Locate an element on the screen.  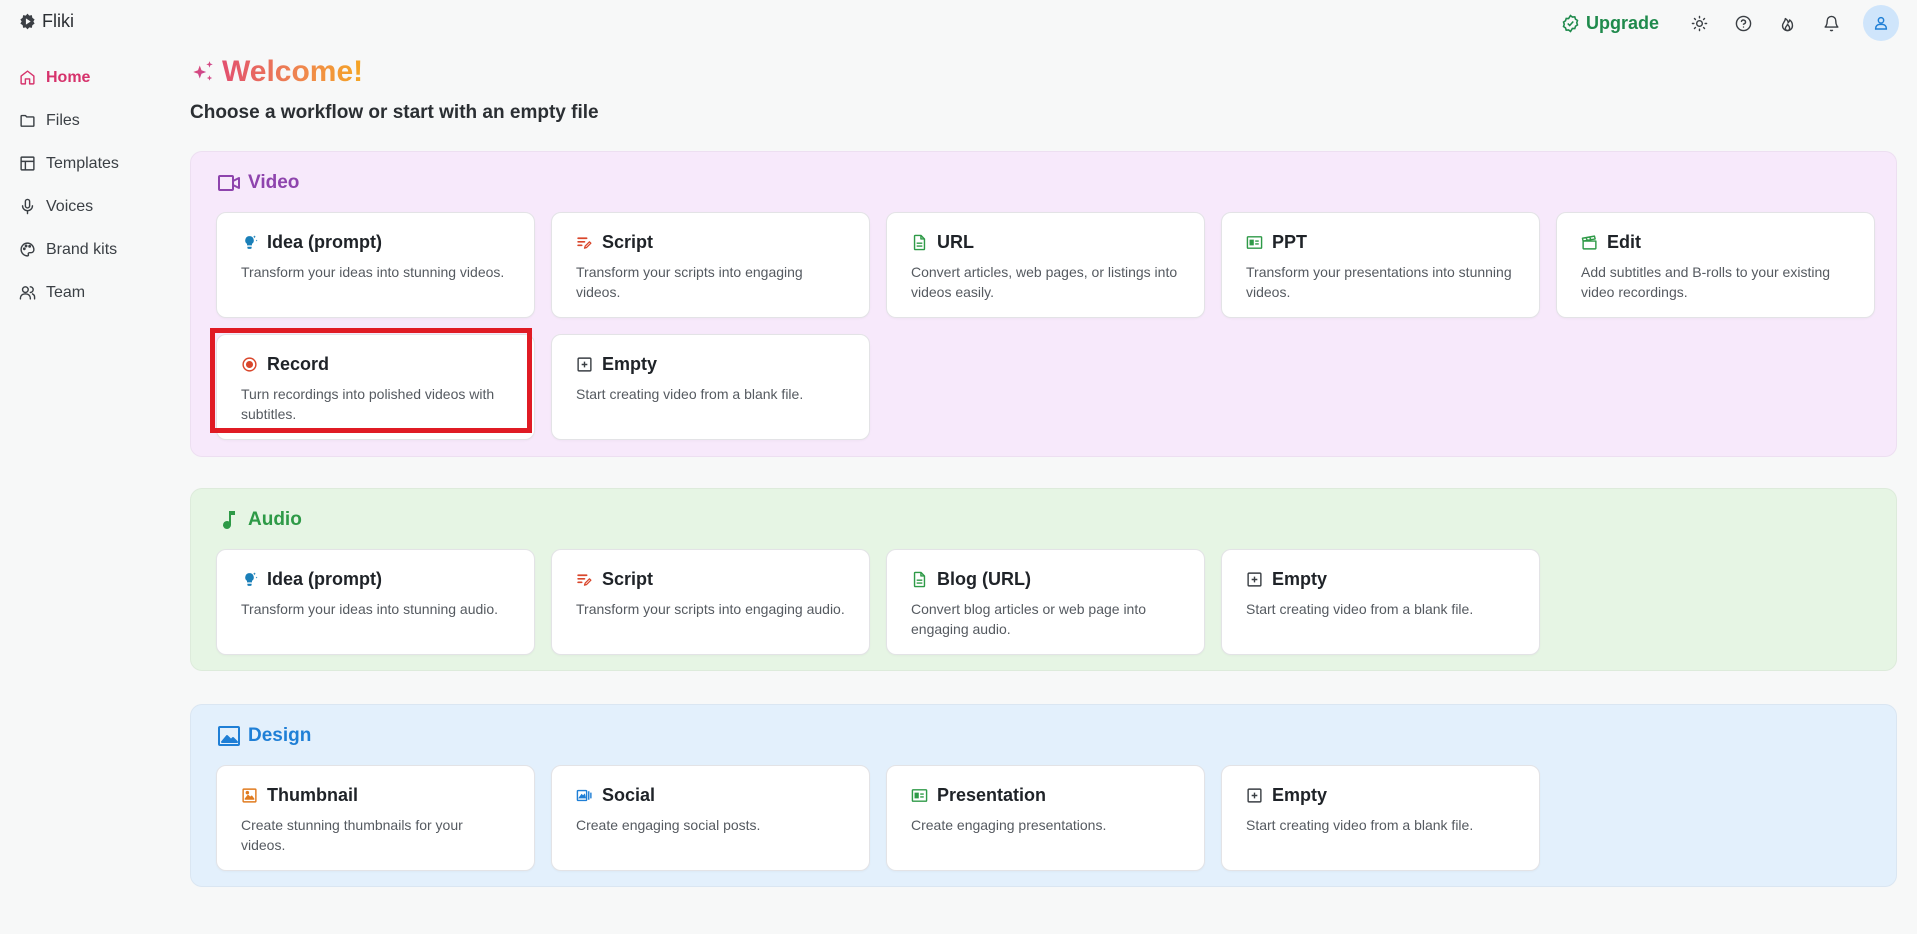
card-title: Social is located at coordinates (629, 794).